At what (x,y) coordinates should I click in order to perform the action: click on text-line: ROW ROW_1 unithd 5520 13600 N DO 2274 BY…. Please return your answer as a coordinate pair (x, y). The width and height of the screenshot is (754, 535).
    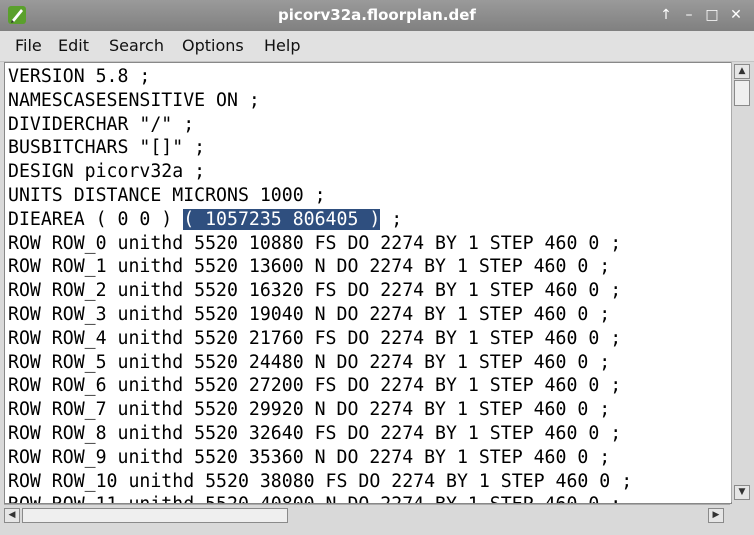
    Looking at the image, I should click on (309, 267).